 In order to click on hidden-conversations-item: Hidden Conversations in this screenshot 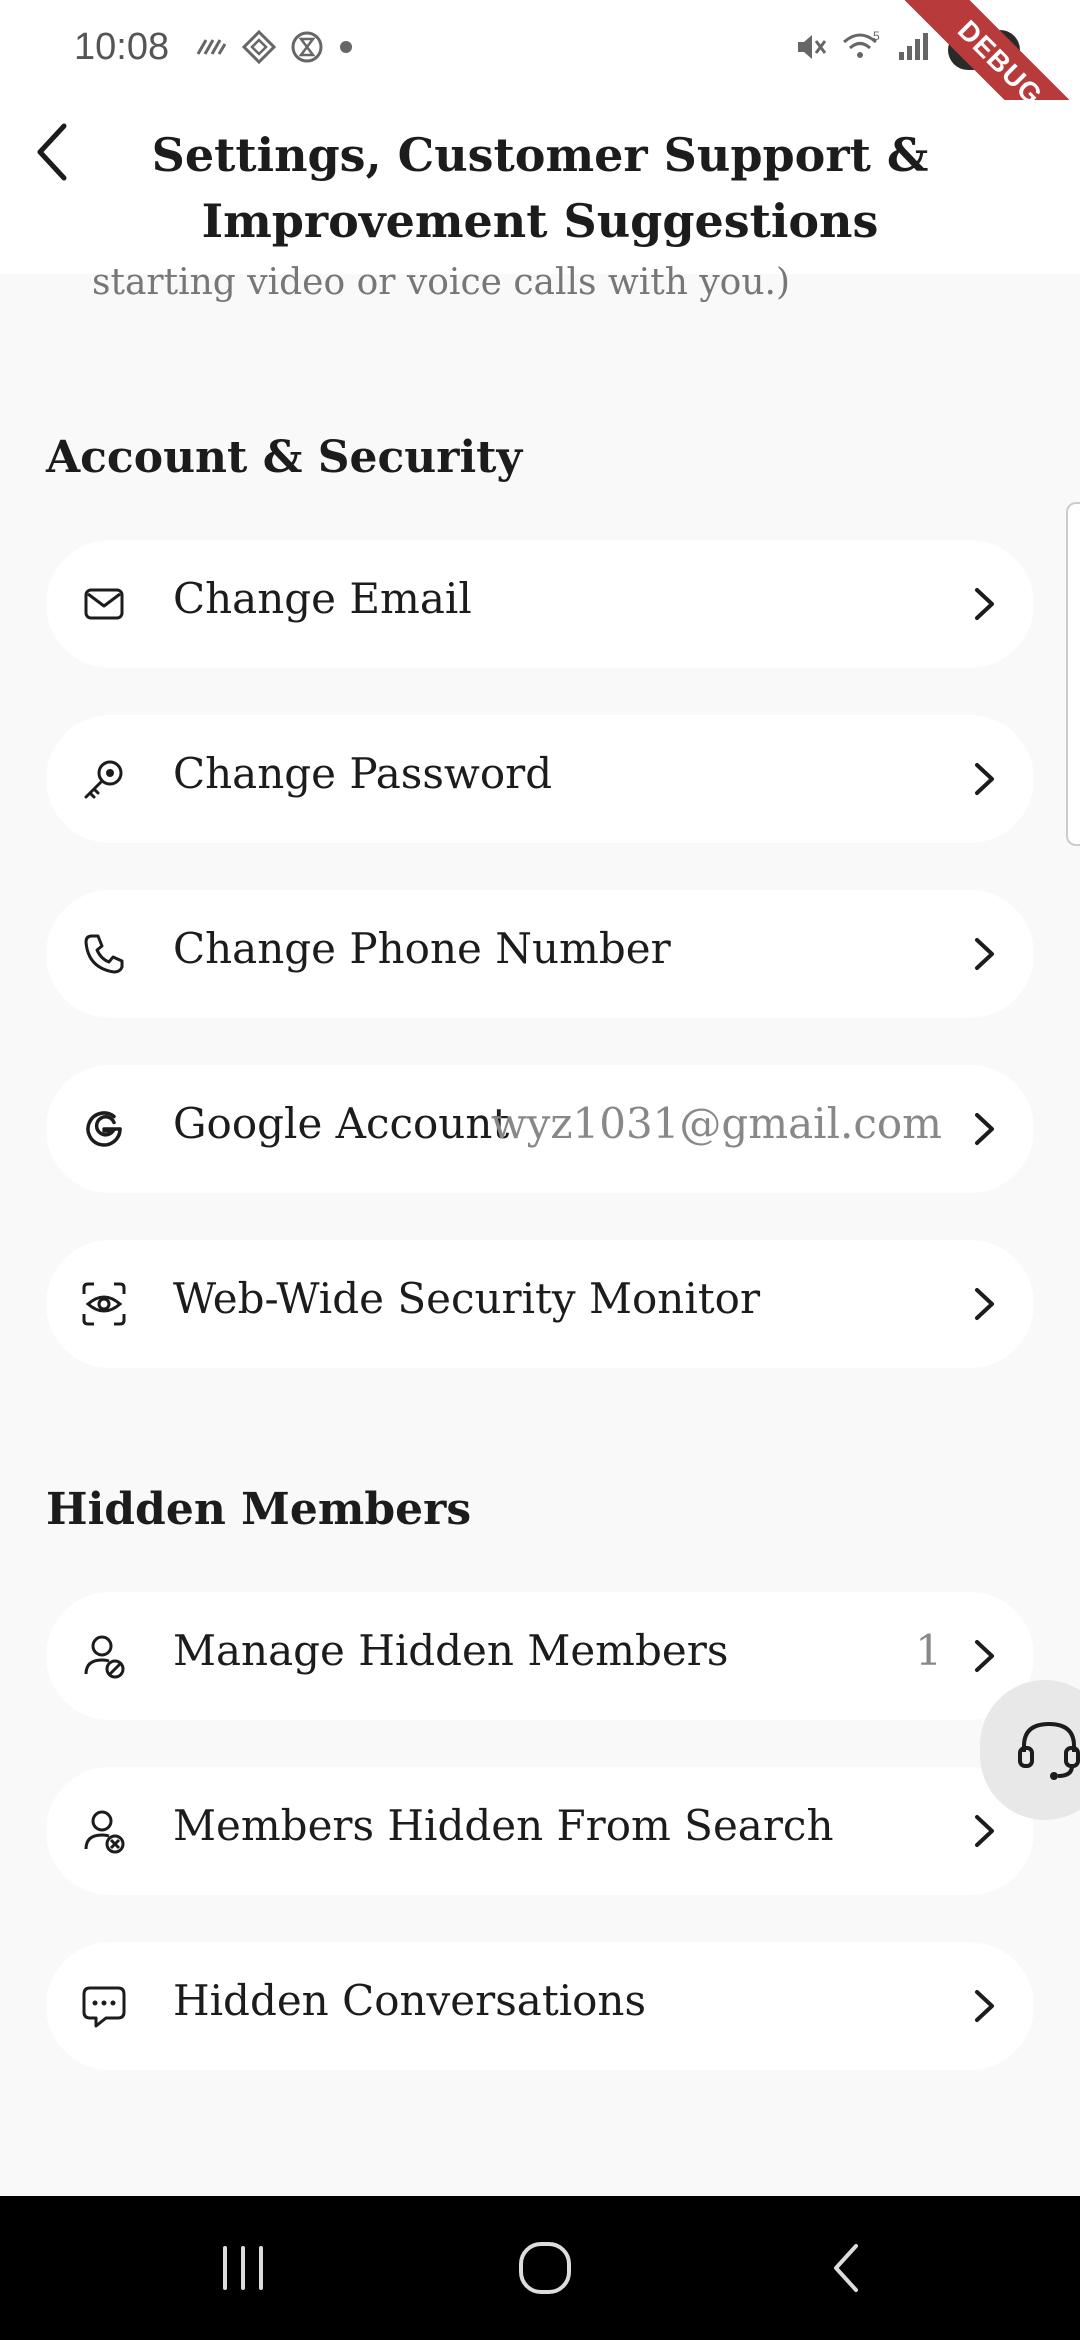, I will do `click(540, 2006)`.